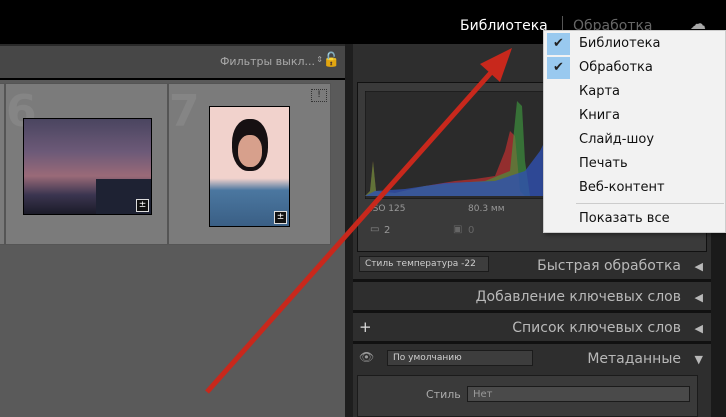 This screenshot has height=417, width=726. Describe the element at coordinates (616, 67) in the screenshot. I see `menu-label: Обработка` at that location.